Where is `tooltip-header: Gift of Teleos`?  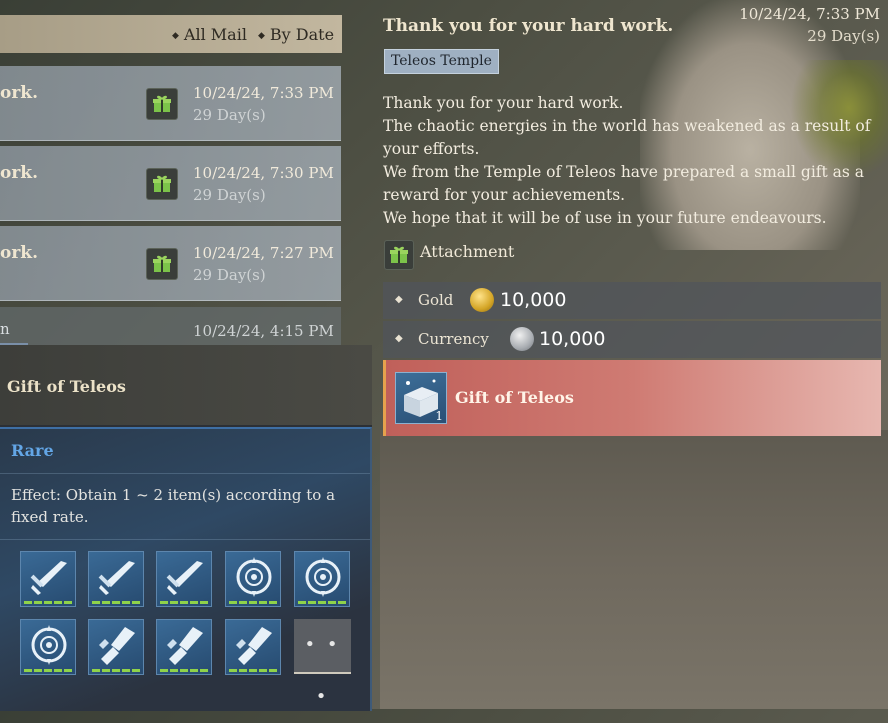
tooltip-header: Gift of Teleos is located at coordinates (186, 385).